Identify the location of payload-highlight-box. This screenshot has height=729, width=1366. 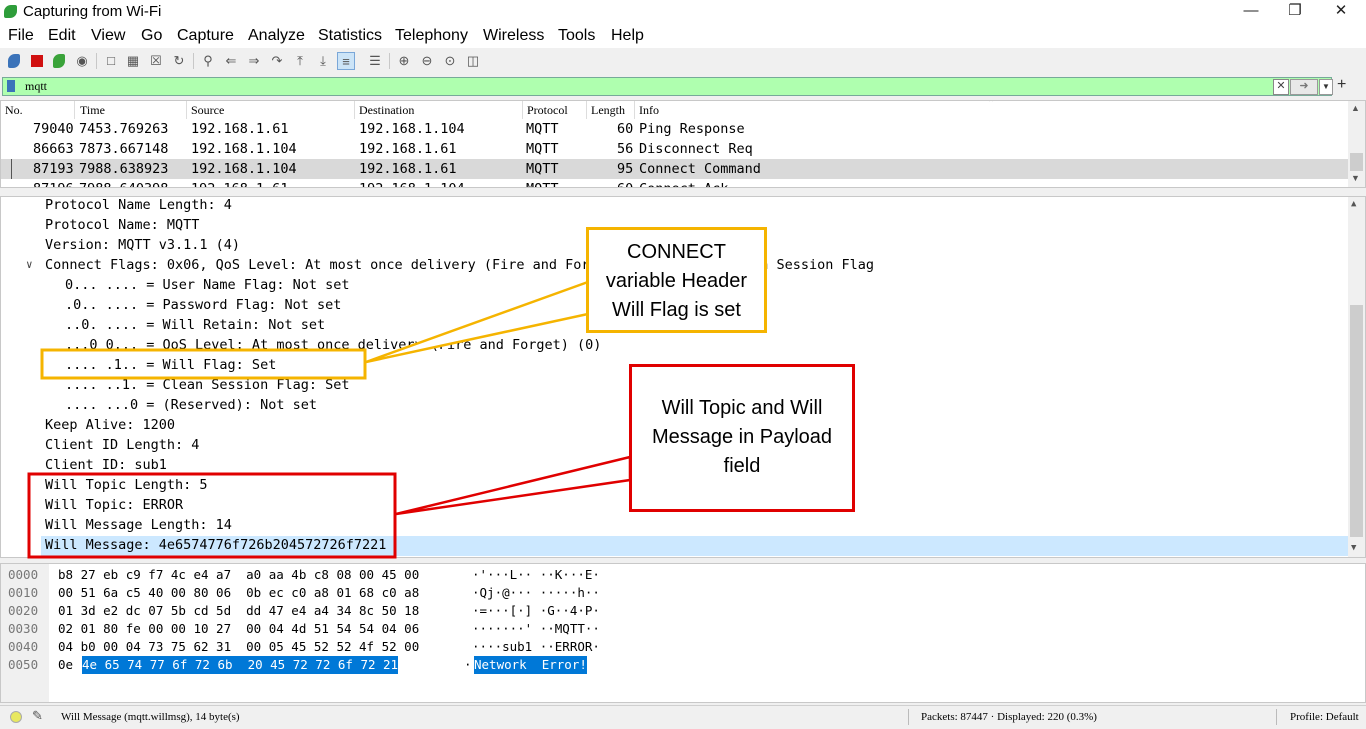
(212, 515).